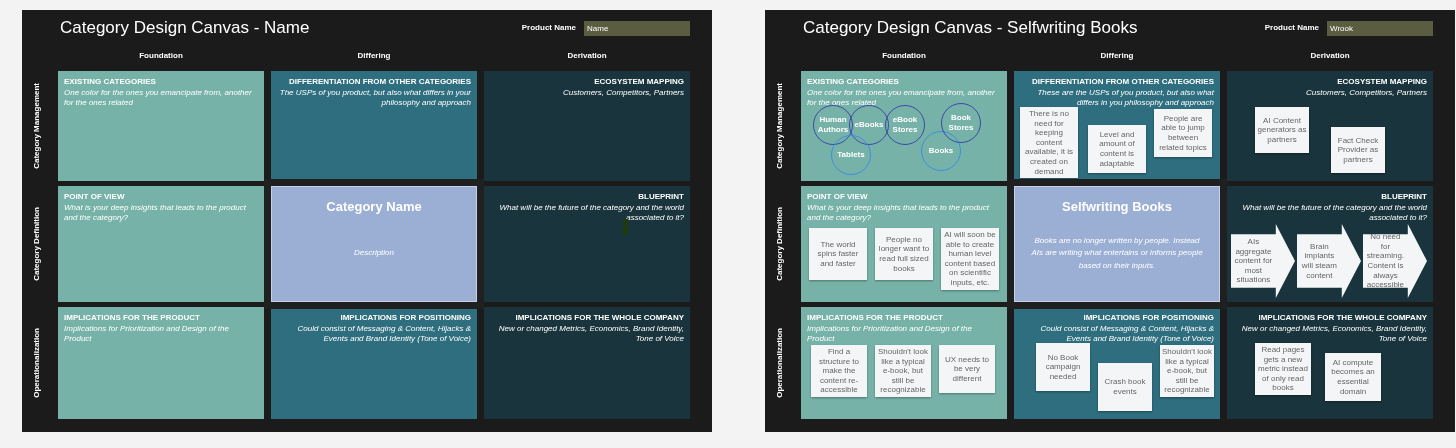 The image size is (1456, 448). I want to click on product-name-field: Wrook, so click(1380, 28).